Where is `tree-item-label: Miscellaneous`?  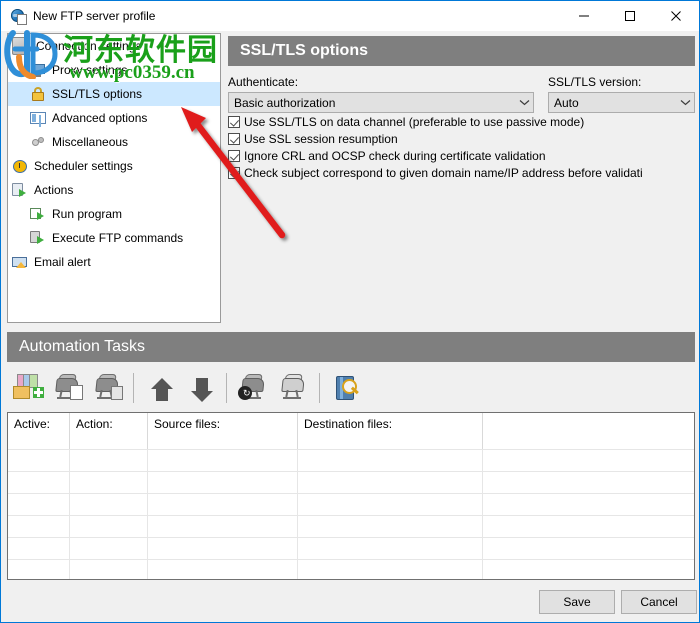 tree-item-label: Miscellaneous is located at coordinates (90, 142).